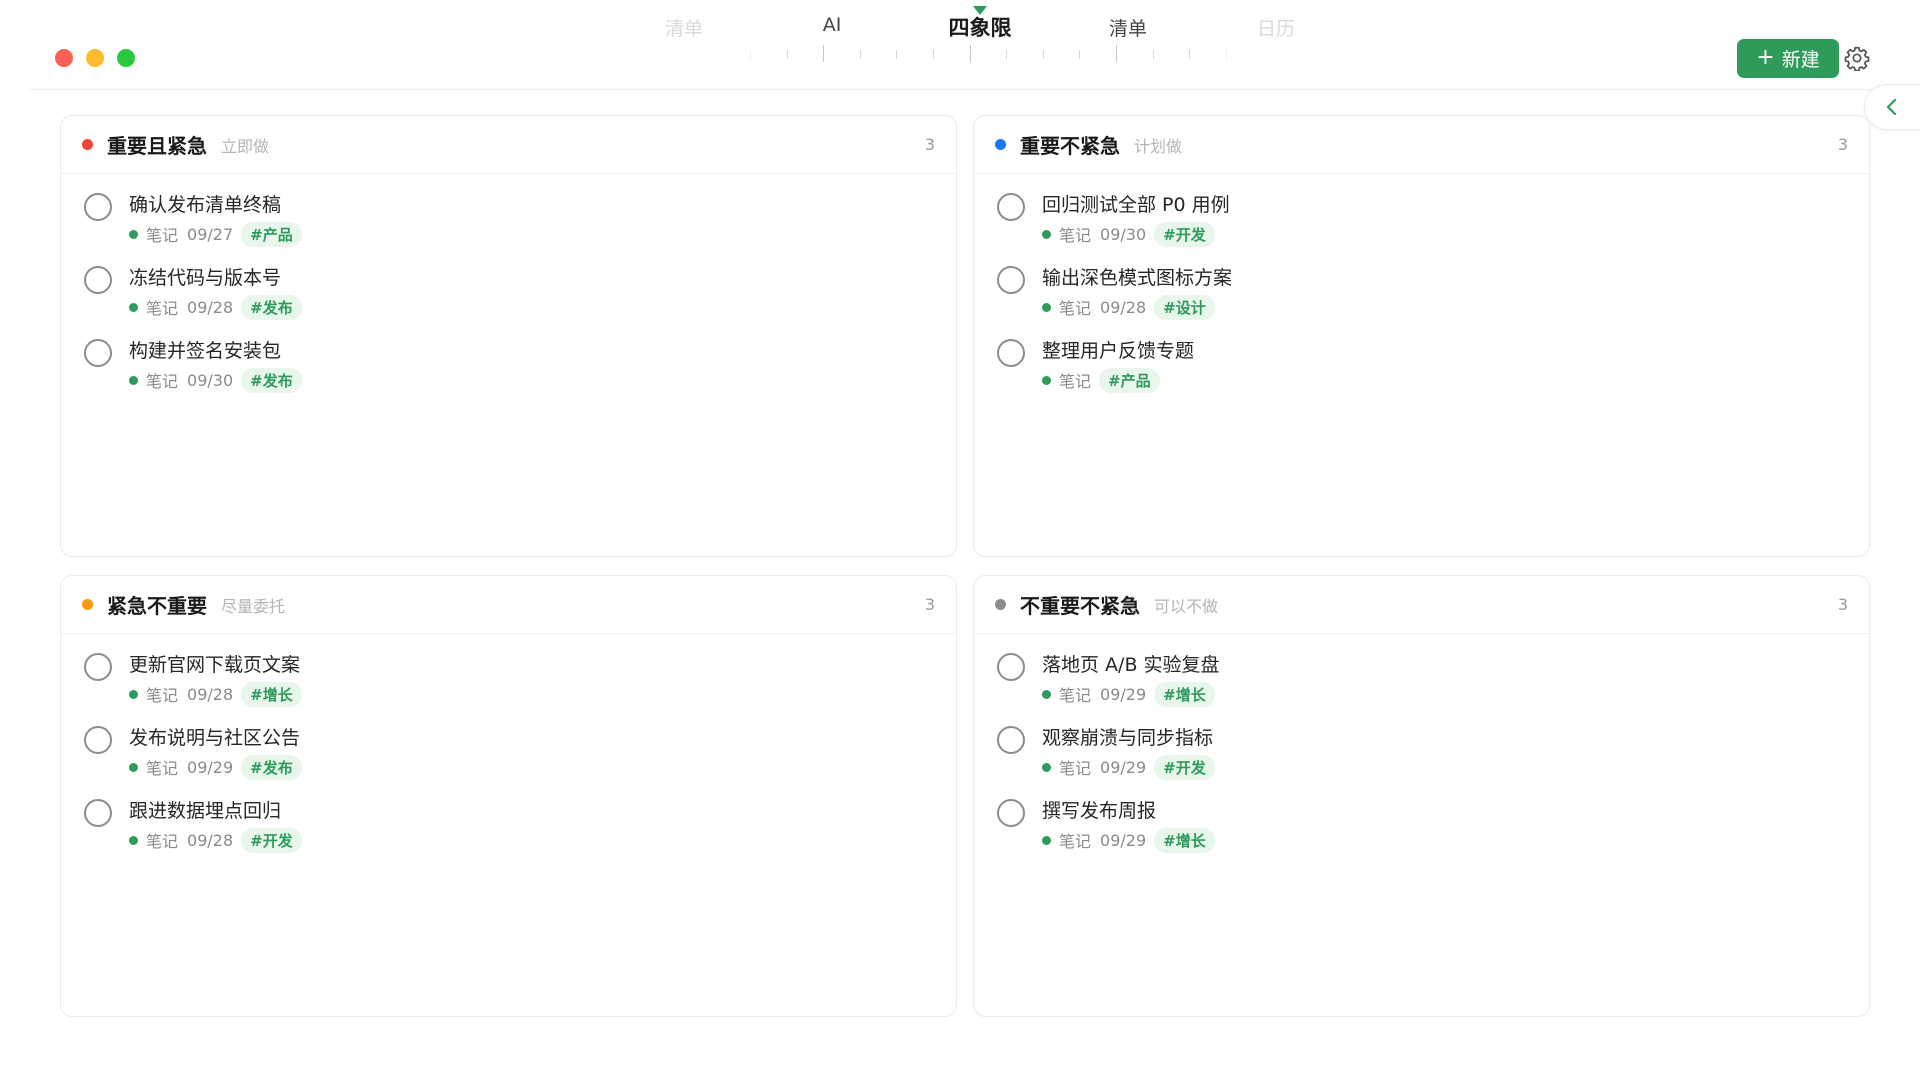  What do you see at coordinates (1421, 371) in the screenshot?
I see `task-item: 整理用户反馈专题 笔记 #产品` at bounding box center [1421, 371].